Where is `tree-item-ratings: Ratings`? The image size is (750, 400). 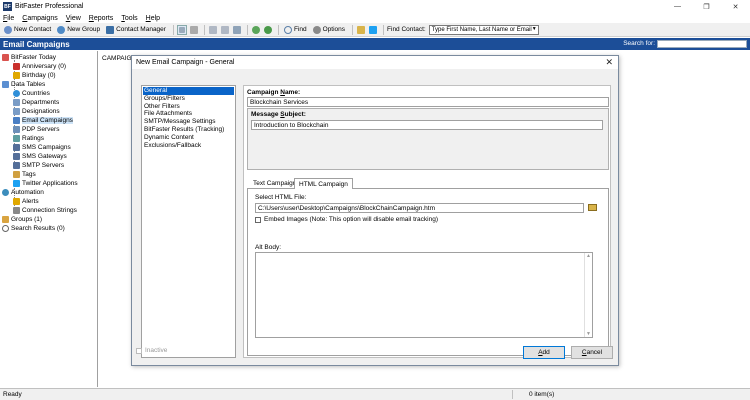 tree-item-ratings: Ratings is located at coordinates (28, 138).